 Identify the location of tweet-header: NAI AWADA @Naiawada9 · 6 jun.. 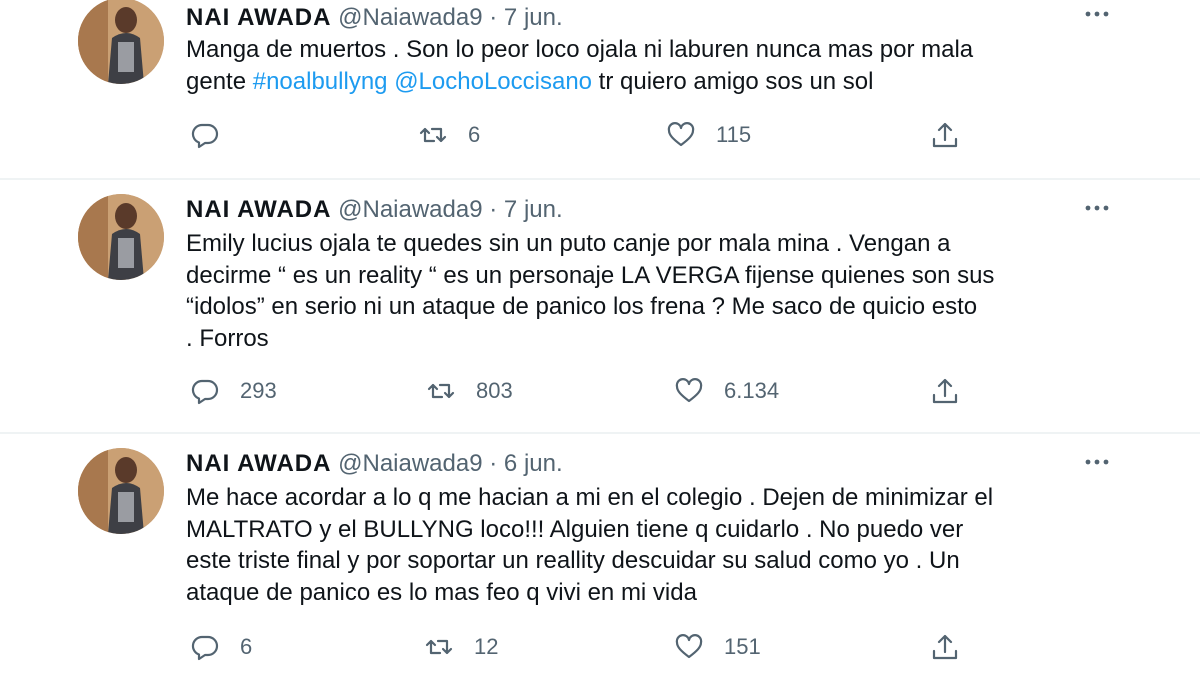
(374, 464).